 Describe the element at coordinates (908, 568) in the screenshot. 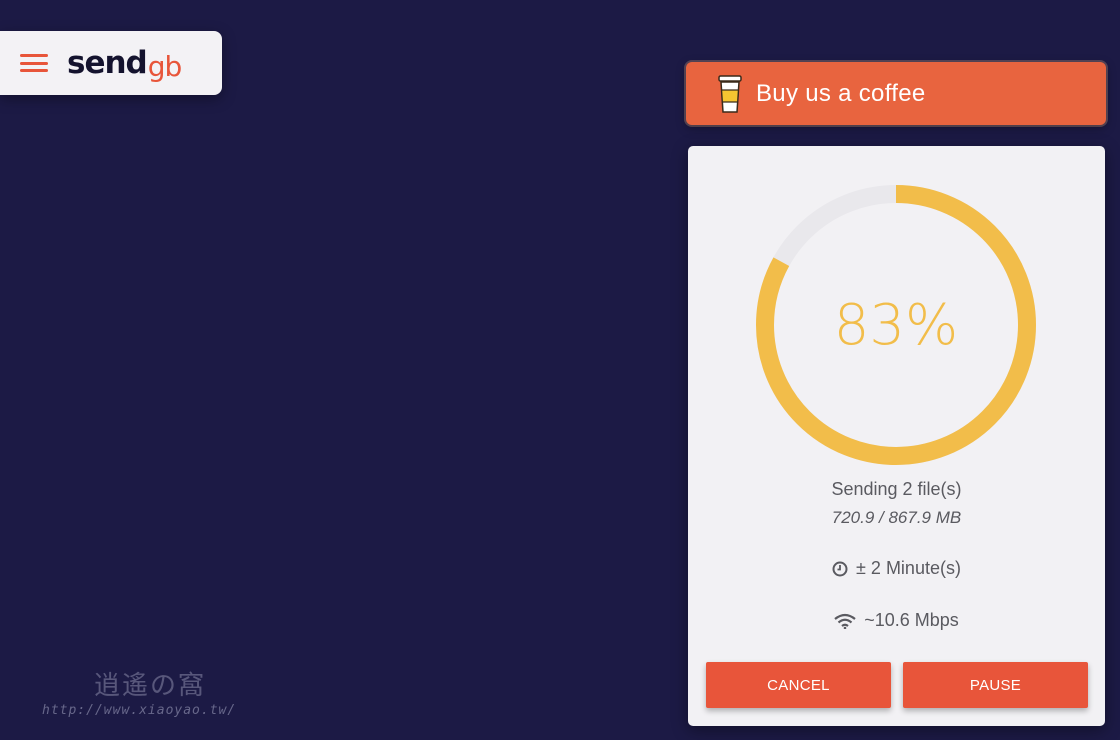

I see `time-remaining: ± 2 Minute(s)` at that location.